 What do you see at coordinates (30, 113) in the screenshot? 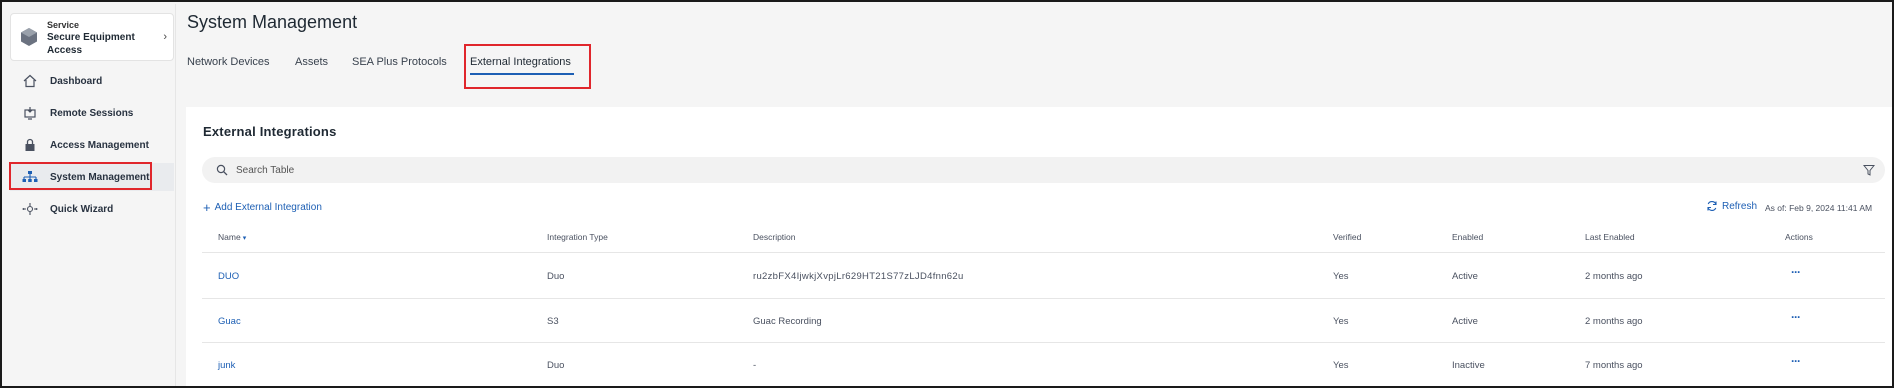
I see `remote-sessions-icon` at bounding box center [30, 113].